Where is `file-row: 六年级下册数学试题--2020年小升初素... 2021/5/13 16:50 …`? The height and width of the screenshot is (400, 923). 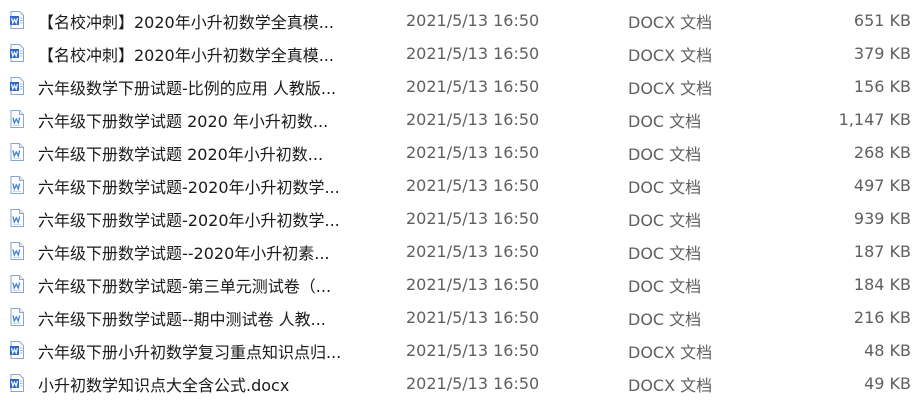 file-row: 六年级下册数学试题--2020年小升初素... 2021/5/13 16:50 … is located at coordinates (461, 251).